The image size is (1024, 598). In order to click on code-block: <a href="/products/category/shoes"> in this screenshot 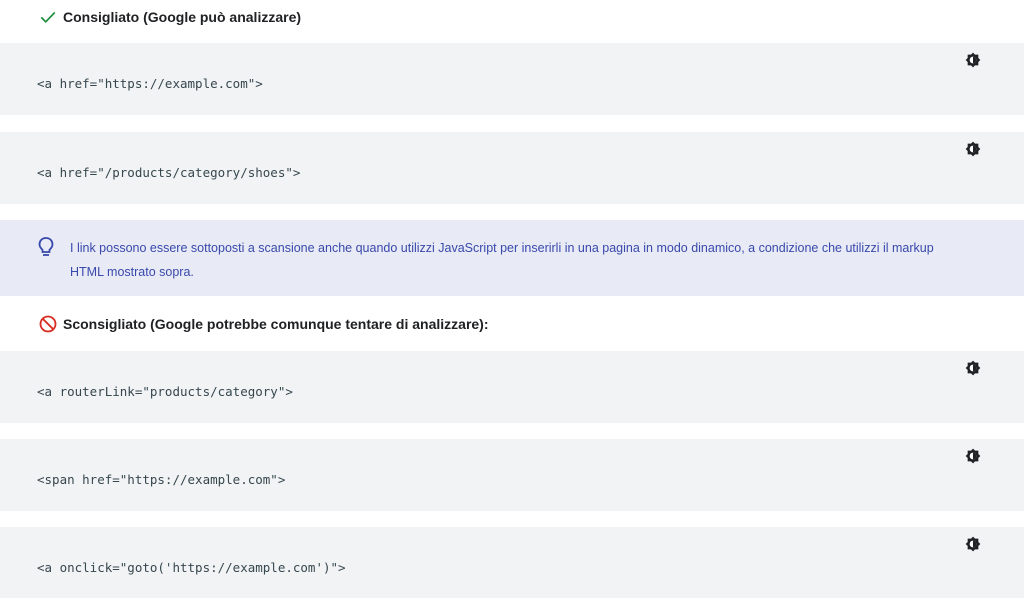, I will do `click(512, 168)`.